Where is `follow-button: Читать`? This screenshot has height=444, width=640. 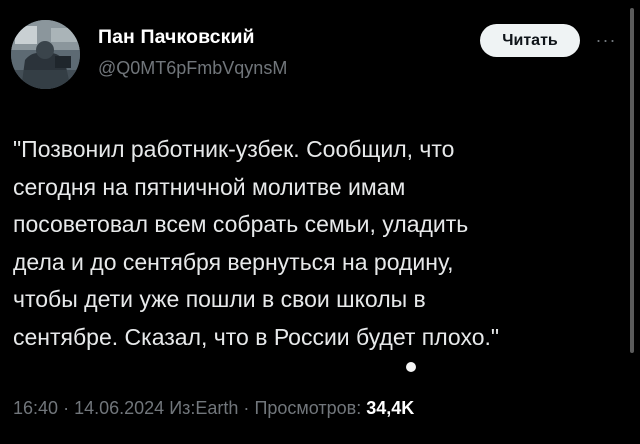 follow-button: Читать is located at coordinates (530, 40).